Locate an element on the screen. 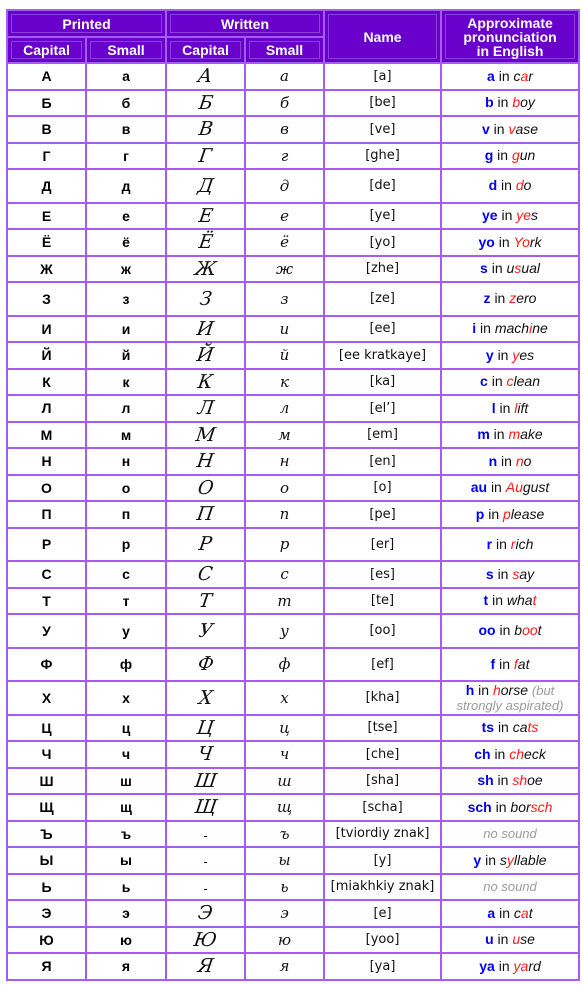 The height and width of the screenshot is (985, 582). script-glyph: Н is located at coordinates (205, 461).